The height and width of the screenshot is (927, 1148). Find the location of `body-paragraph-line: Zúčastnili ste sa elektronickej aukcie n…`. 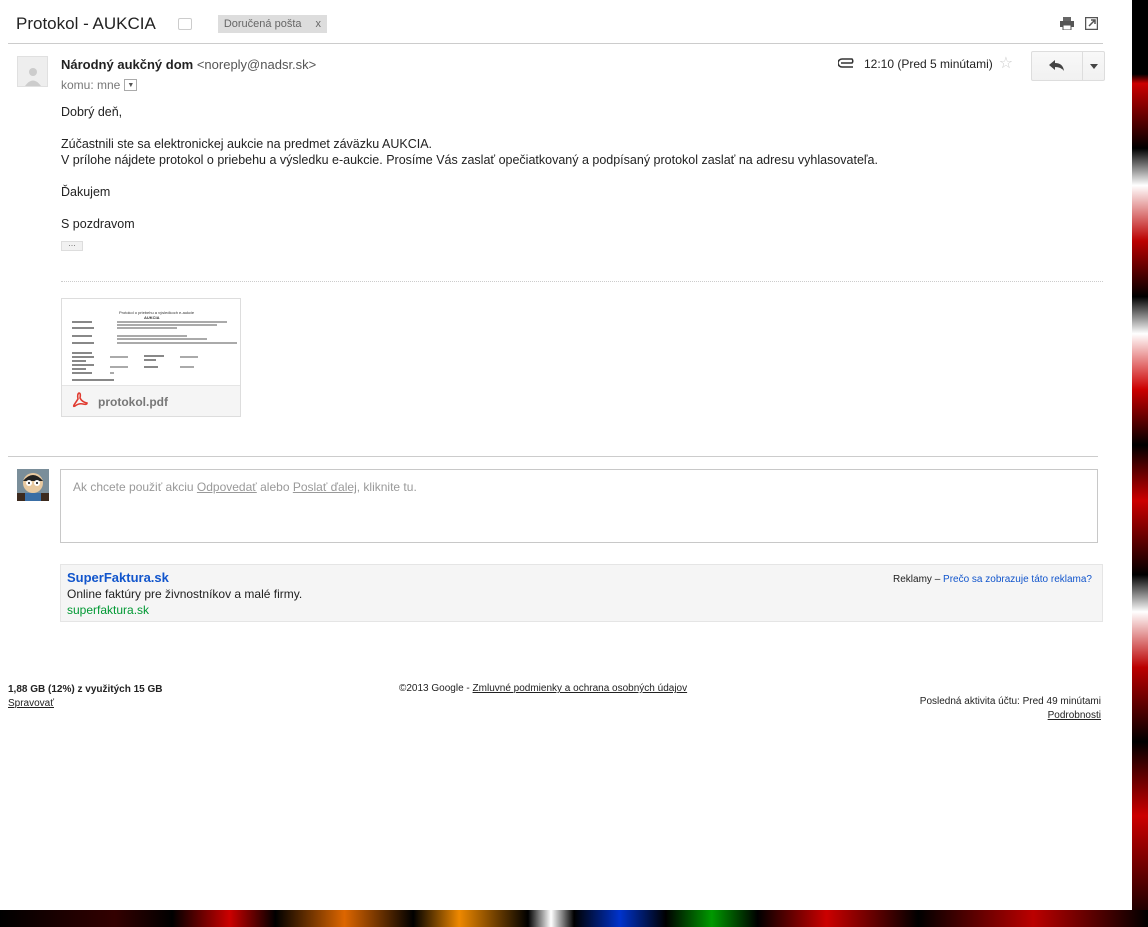

body-paragraph-line: Zúčastnili ste sa elektronickej aukcie n… is located at coordinates (247, 144).